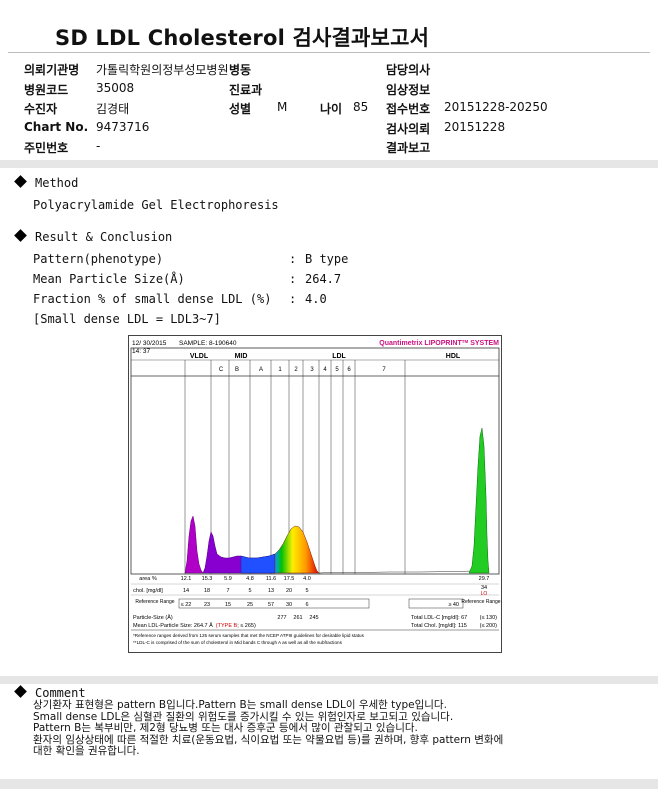  Describe the element at coordinates (162, 70) in the screenshot. I see `institution-value: 가톨릭학원의정부성모병원` at that location.